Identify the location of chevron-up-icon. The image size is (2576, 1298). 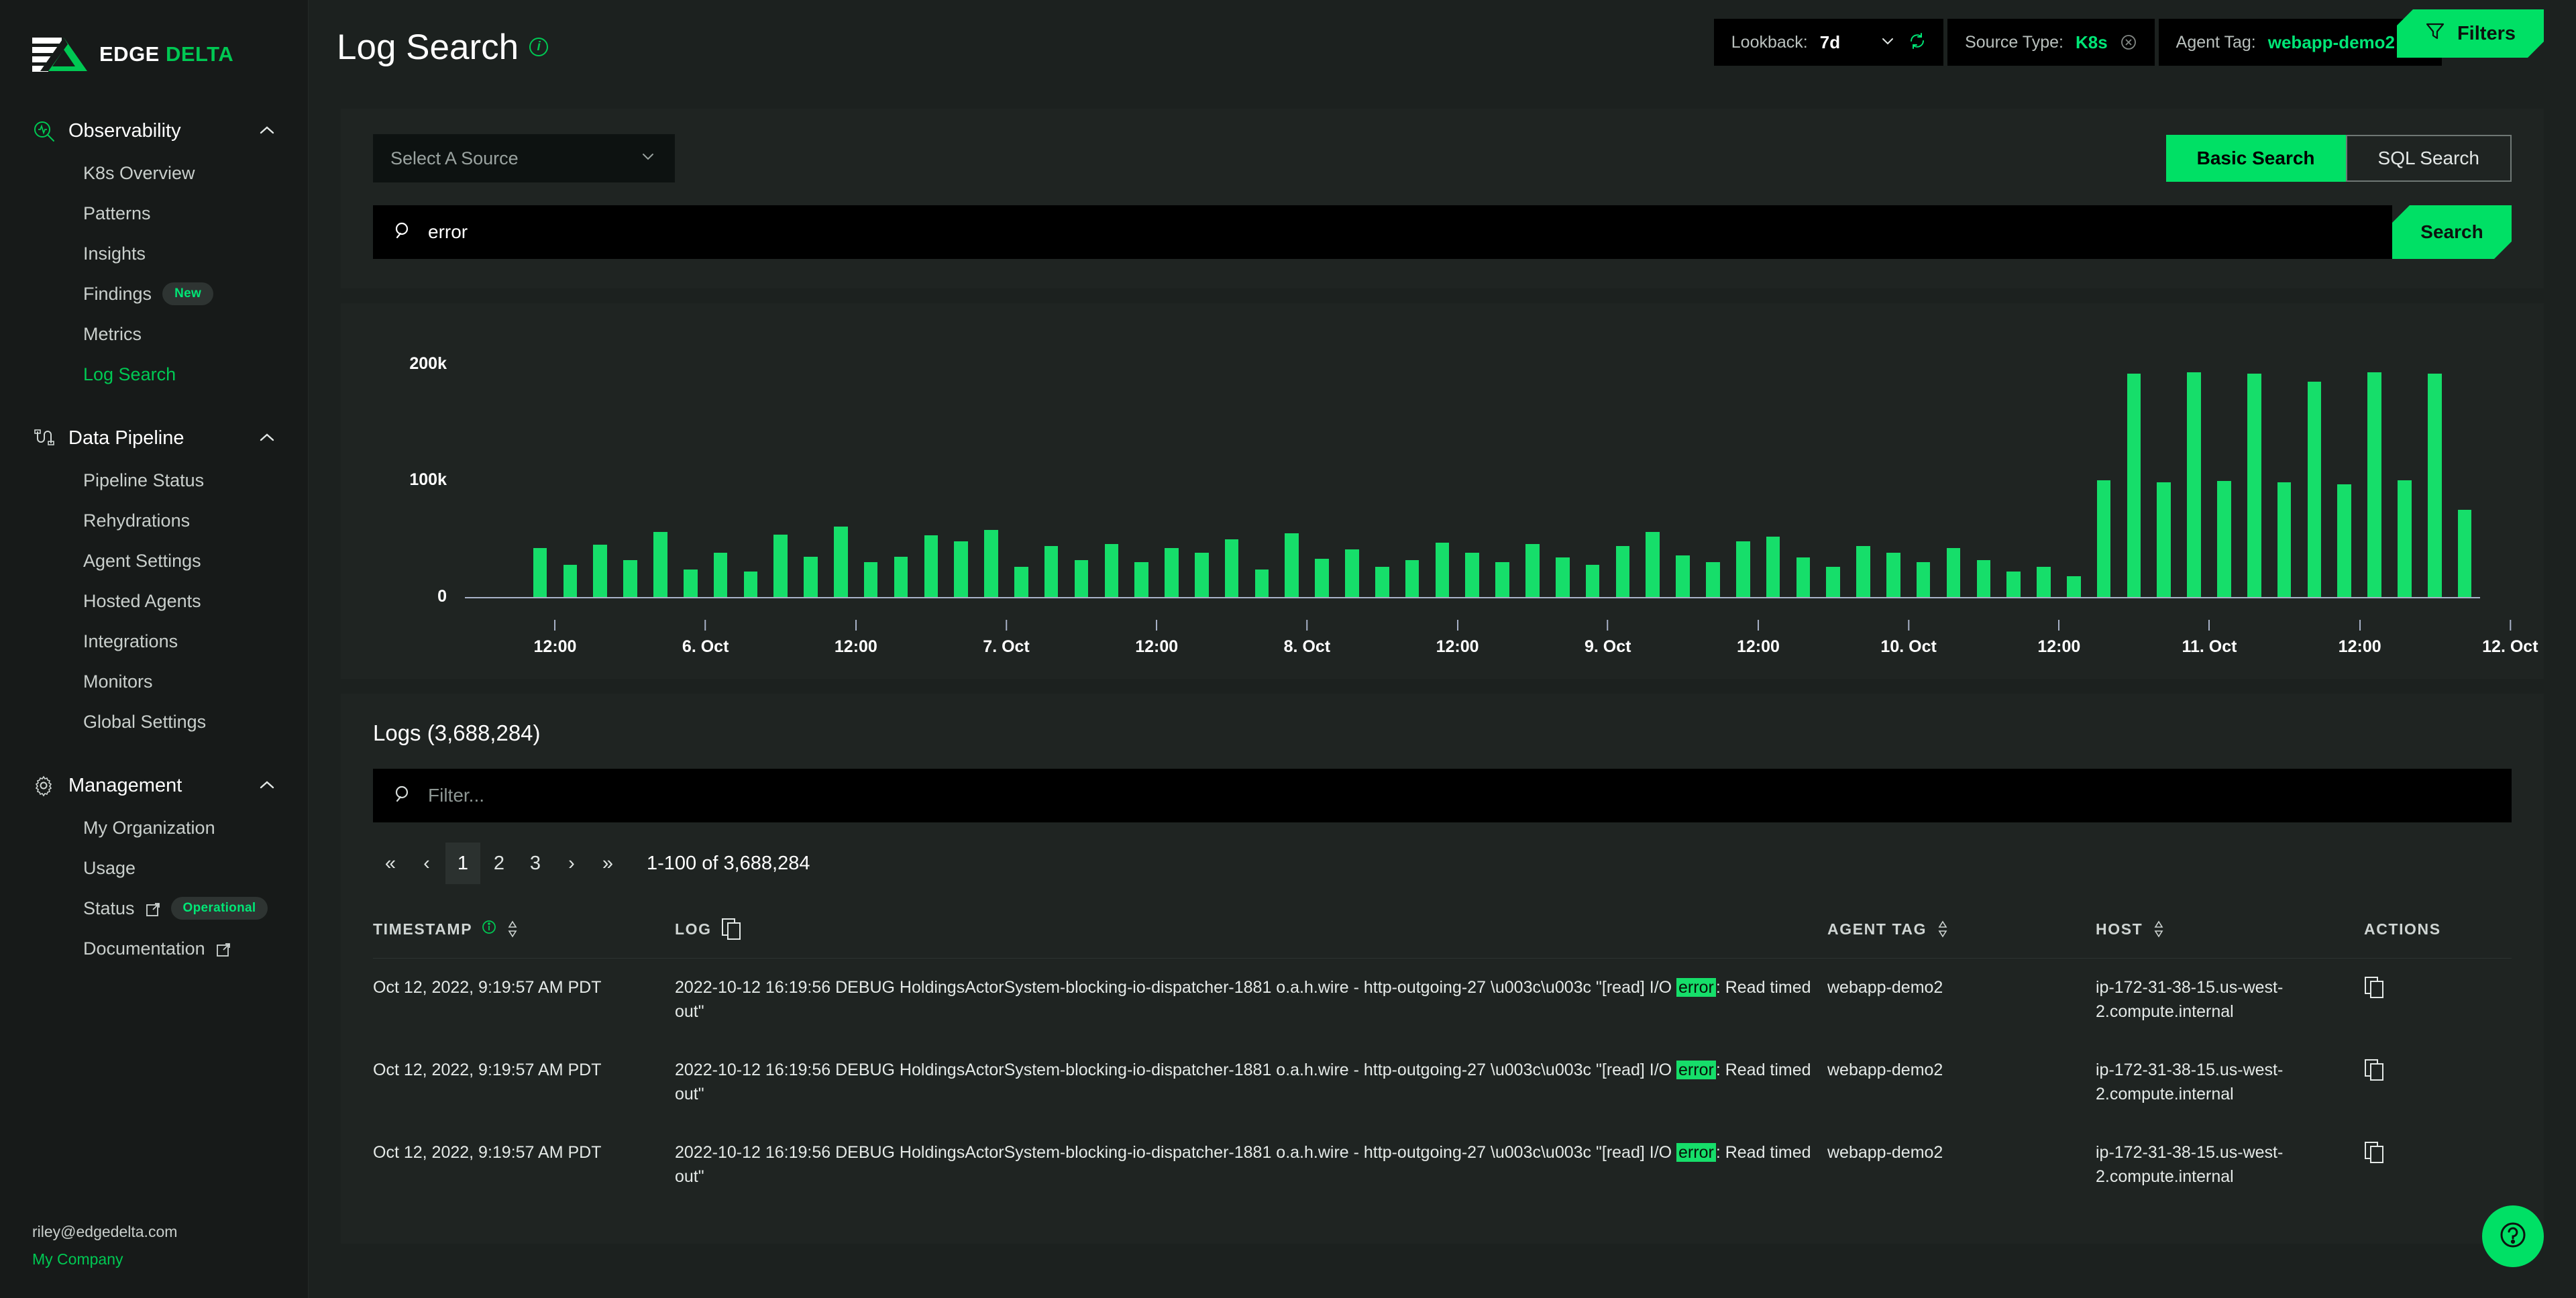
(267, 785).